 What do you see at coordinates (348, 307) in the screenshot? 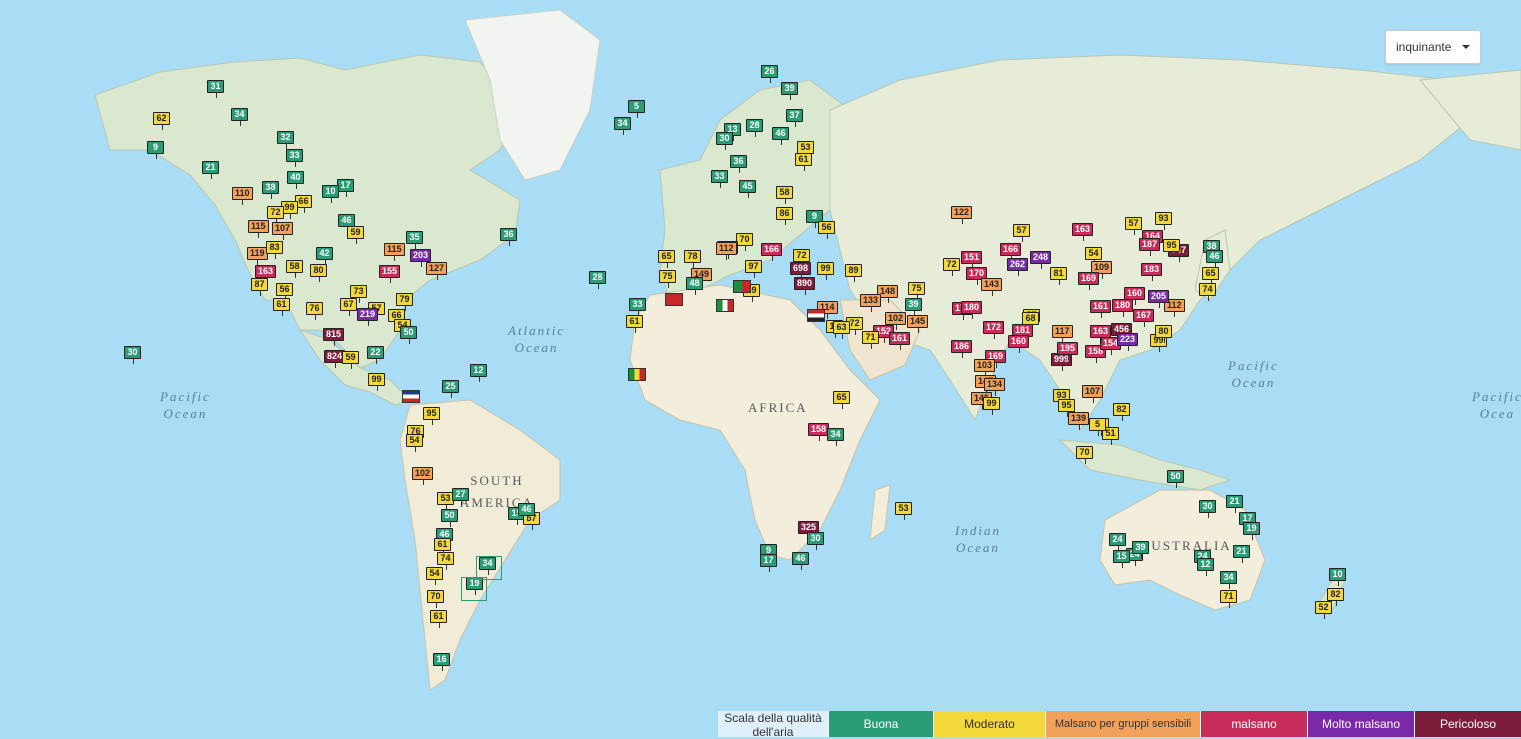
I see `aqi-station-marker: 67` at bounding box center [348, 307].